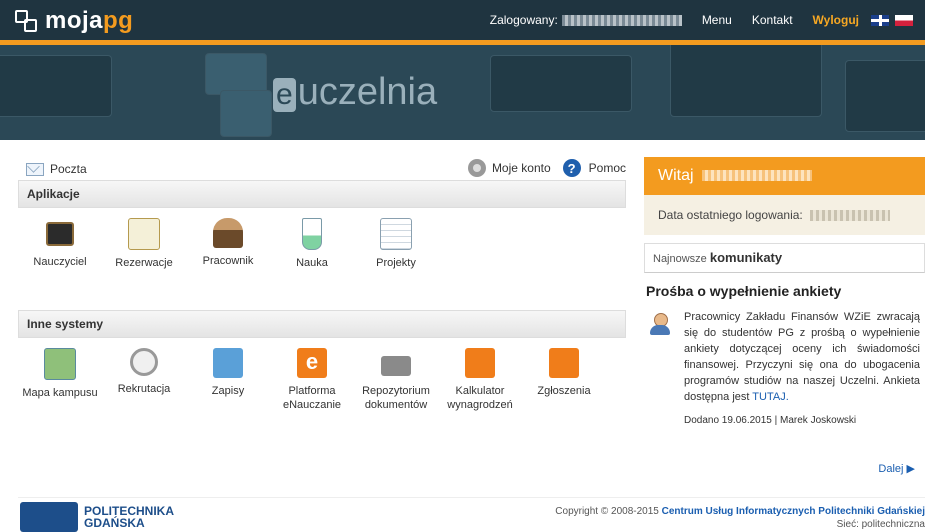 The height and width of the screenshot is (532, 925). What do you see at coordinates (896, 468) in the screenshot?
I see `more-news-link: Dalej ▶` at bounding box center [896, 468].